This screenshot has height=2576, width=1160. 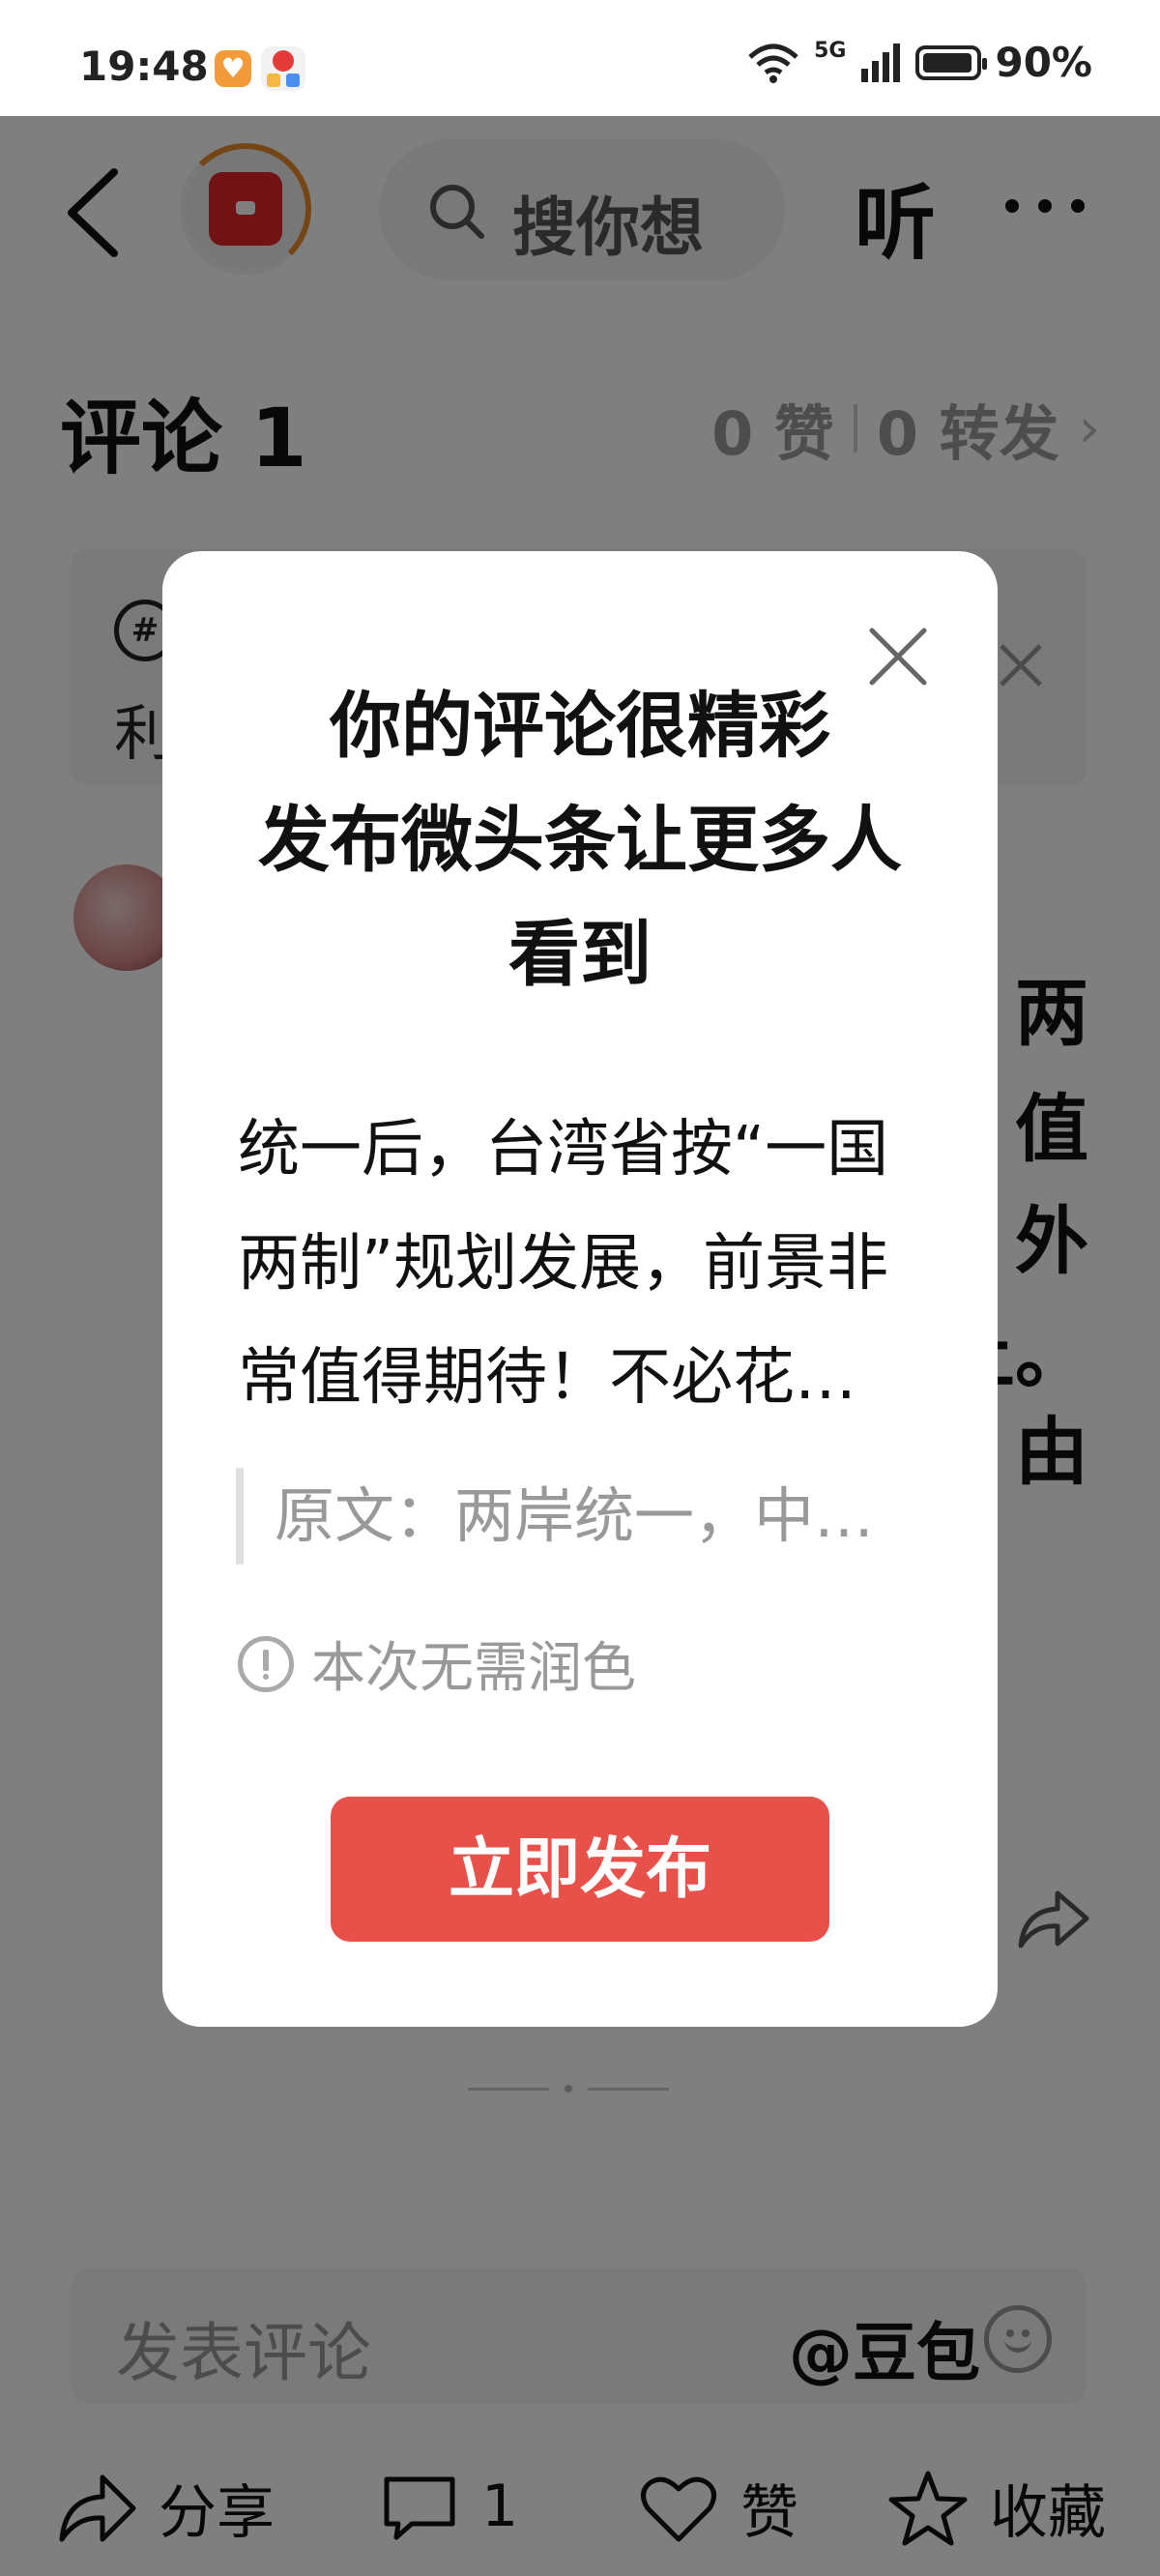 I want to click on status-right: 5G 90%, so click(x=919, y=62).